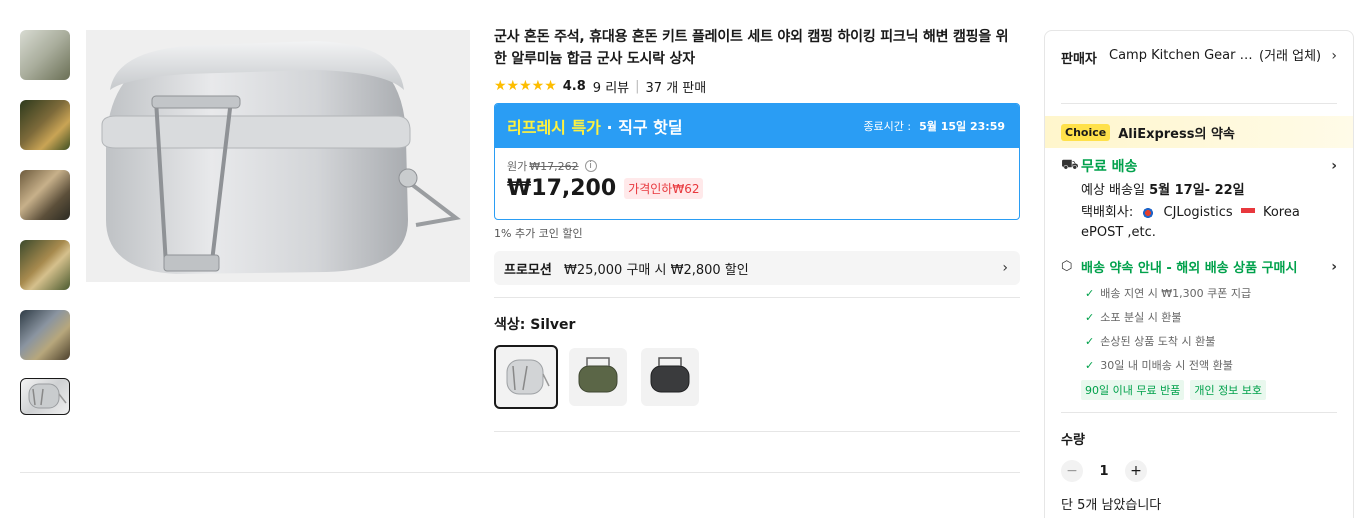 This screenshot has width=1368, height=518. I want to click on shipping-title: 무료 배송, so click(1109, 167).